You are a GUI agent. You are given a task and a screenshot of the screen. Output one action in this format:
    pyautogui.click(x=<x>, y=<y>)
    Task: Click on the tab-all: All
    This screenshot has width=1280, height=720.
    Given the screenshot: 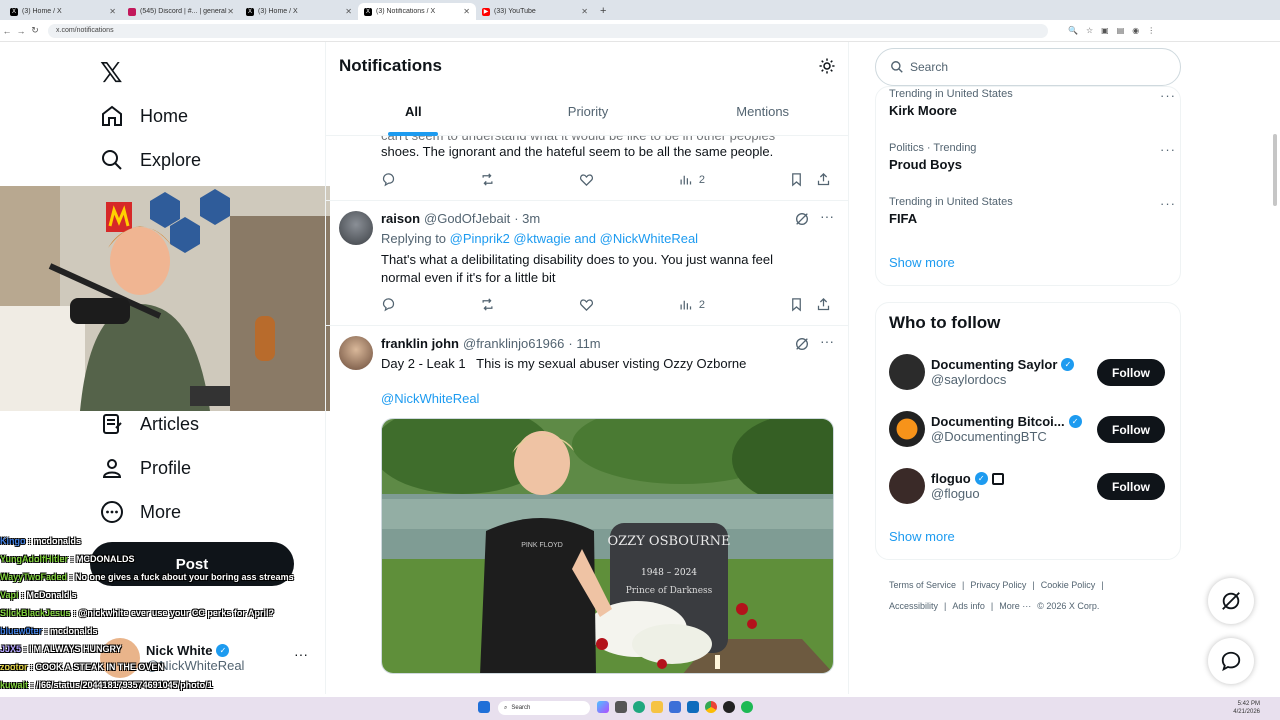 What is the action you would take?
    pyautogui.click(x=413, y=117)
    